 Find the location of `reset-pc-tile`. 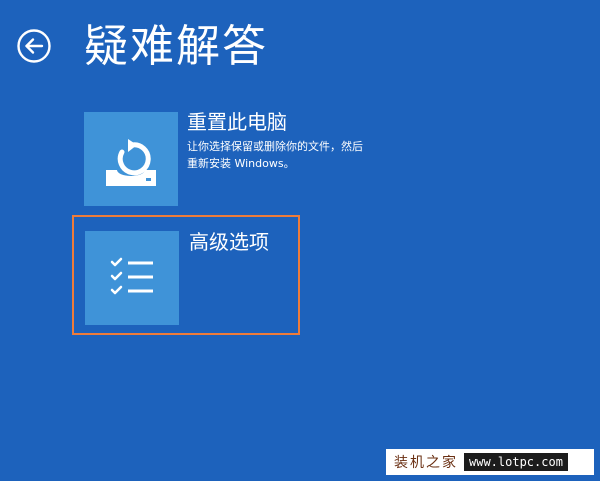

reset-pc-tile is located at coordinates (131, 159).